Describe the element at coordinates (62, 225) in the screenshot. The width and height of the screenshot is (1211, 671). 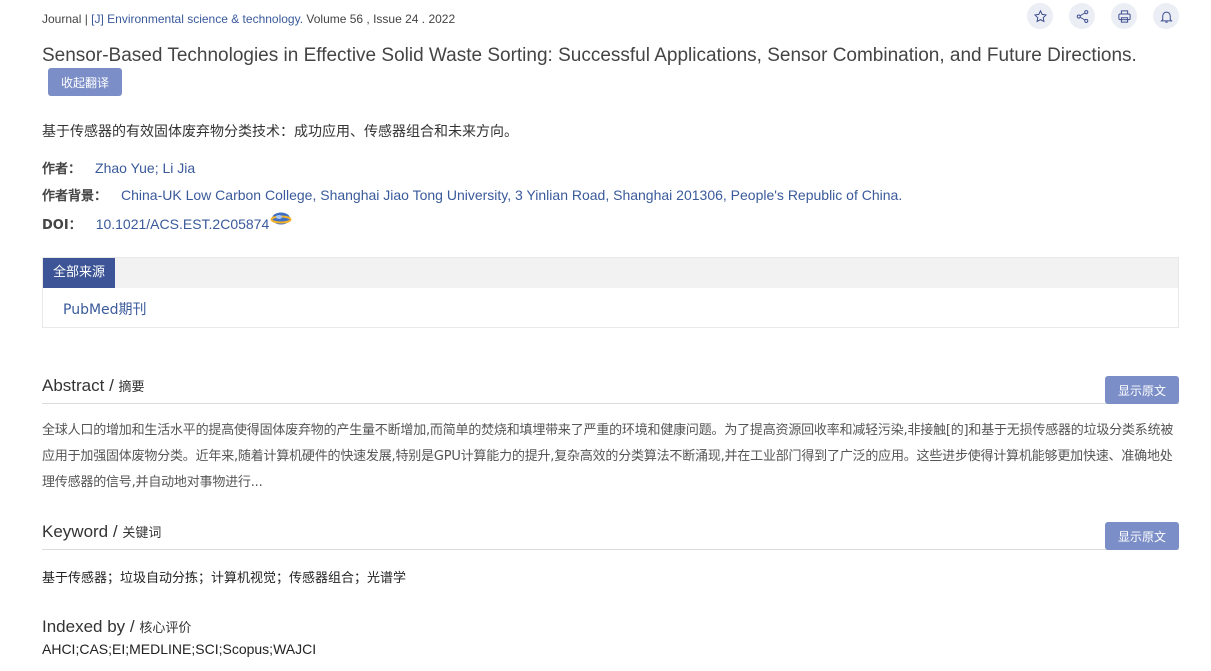
I see `doi-label: DOI：` at that location.